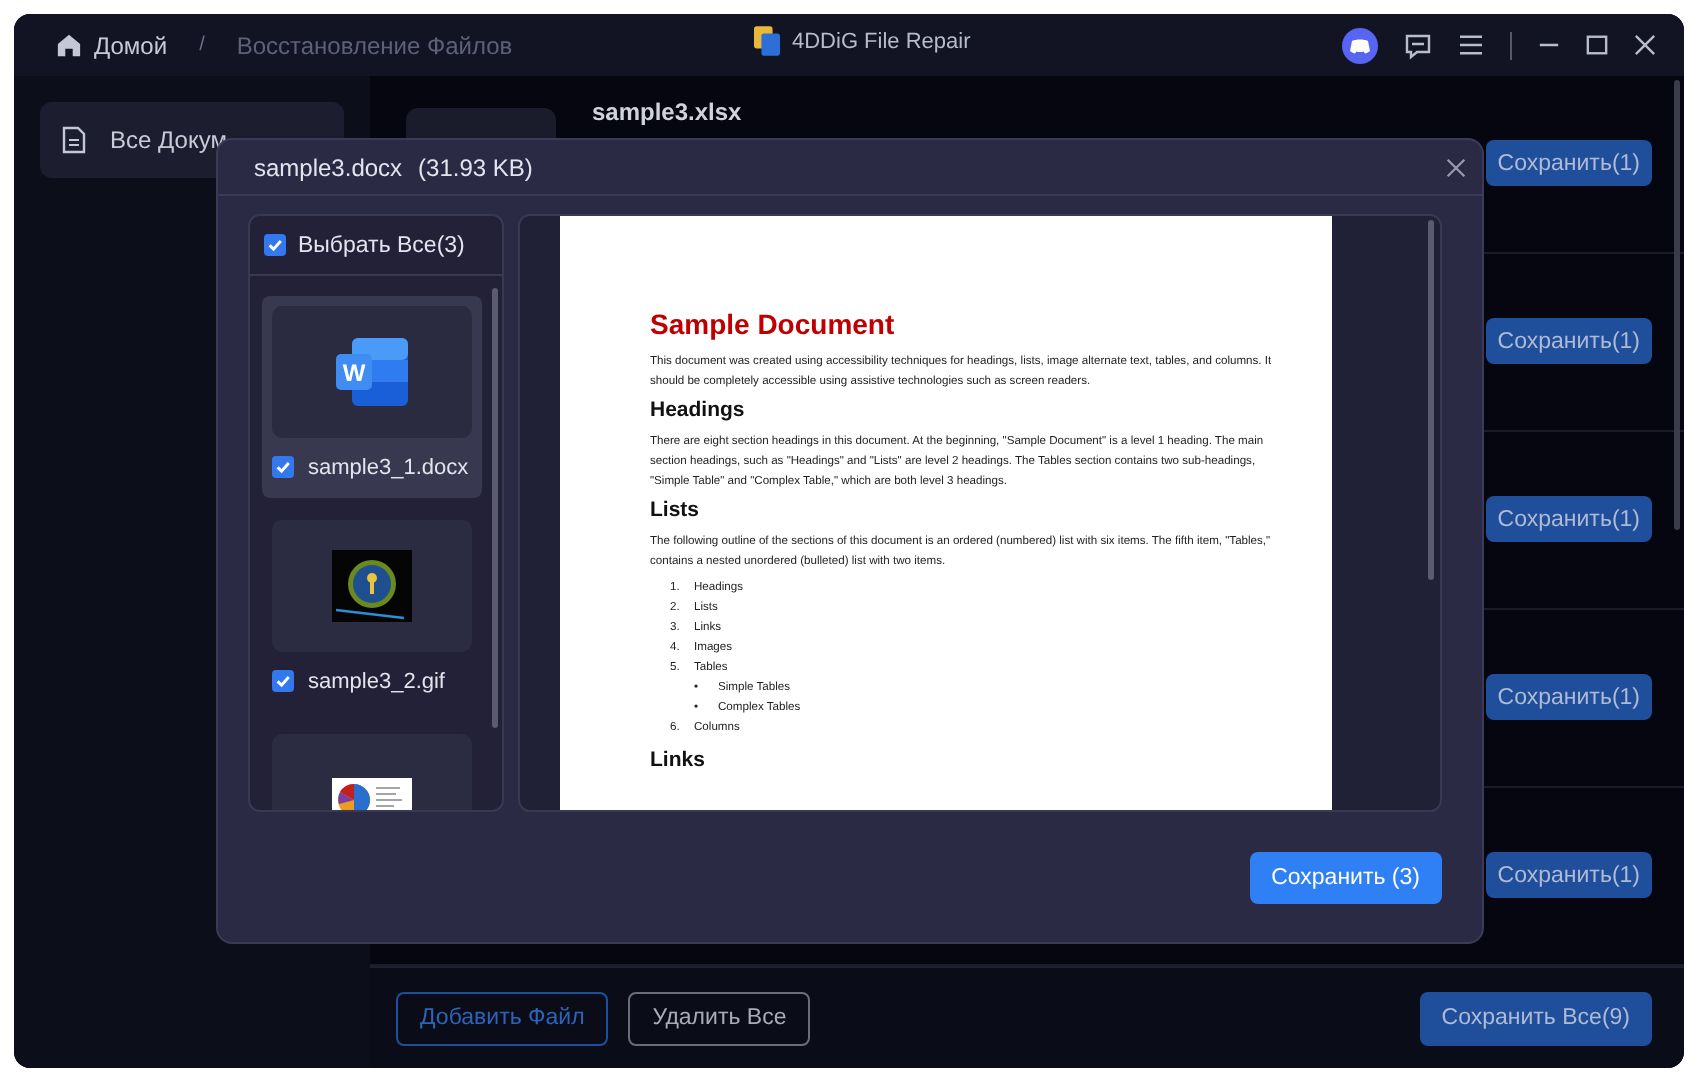 The height and width of the screenshot is (1082, 1700). What do you see at coordinates (1345, 877) in the screenshot?
I see `save-button: Сохранить (3)` at bounding box center [1345, 877].